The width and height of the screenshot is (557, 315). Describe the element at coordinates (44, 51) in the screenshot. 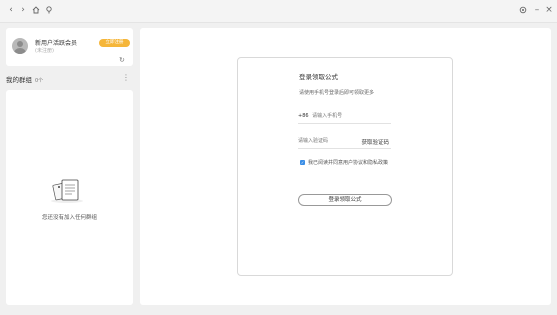

I see `account-subtitle: (未注册)` at that location.